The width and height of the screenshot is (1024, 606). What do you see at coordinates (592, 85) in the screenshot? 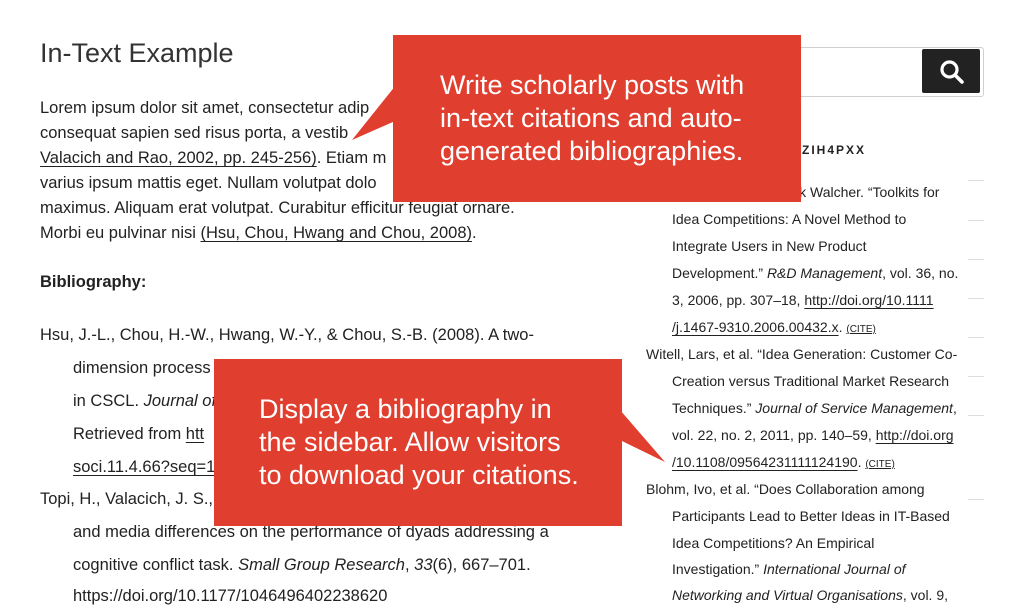
I see `callout-line: Write scholarly posts with` at bounding box center [592, 85].